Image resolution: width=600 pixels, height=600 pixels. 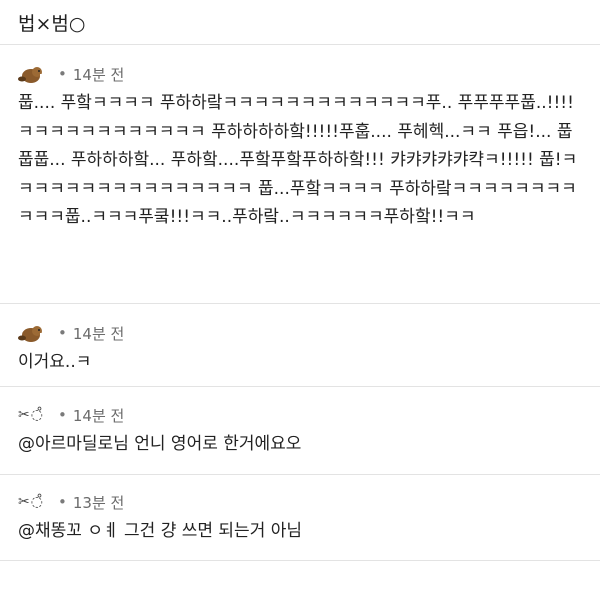 What do you see at coordinates (98, 502) in the screenshot?
I see `comment-time: 13분 전` at bounding box center [98, 502].